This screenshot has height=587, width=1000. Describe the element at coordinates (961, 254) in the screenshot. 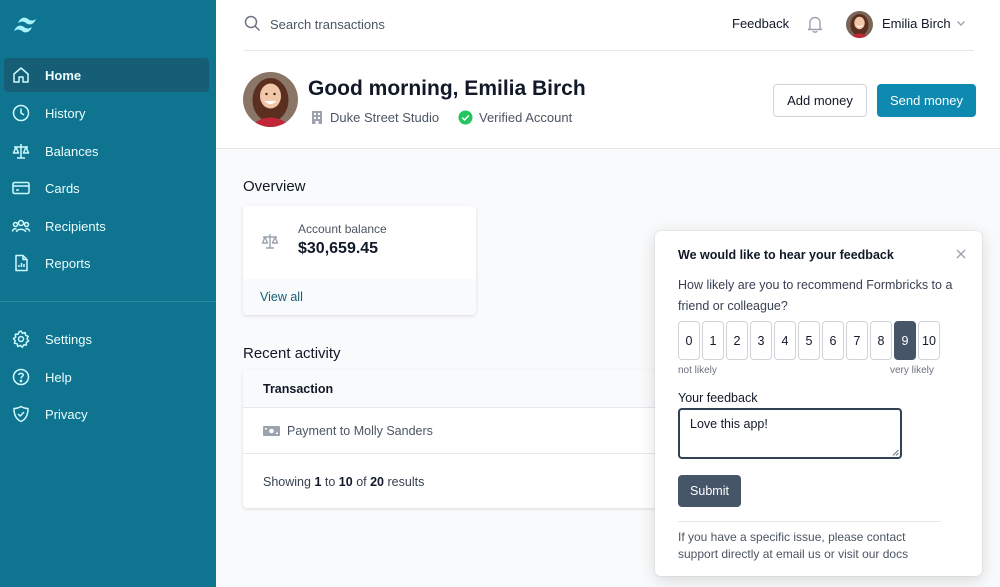

I see `close-icon` at that location.